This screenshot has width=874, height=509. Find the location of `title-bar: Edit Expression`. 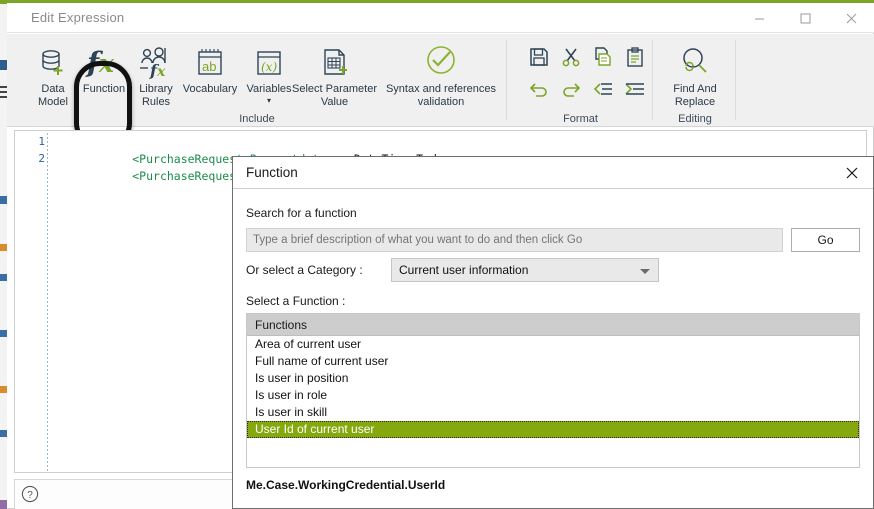

title-bar: Edit Expression is located at coordinates (440, 18).